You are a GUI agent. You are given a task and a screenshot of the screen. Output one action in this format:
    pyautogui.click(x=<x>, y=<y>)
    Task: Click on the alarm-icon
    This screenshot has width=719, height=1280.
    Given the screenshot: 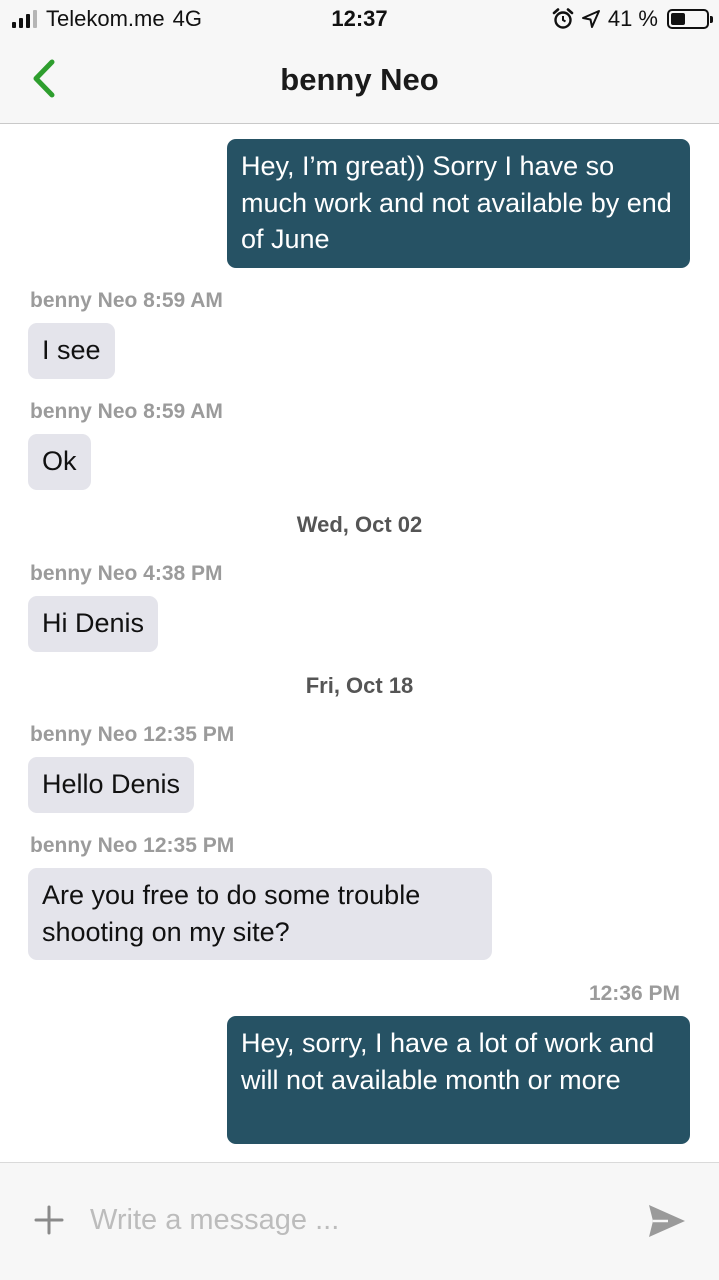 What is the action you would take?
    pyautogui.click(x=563, y=18)
    